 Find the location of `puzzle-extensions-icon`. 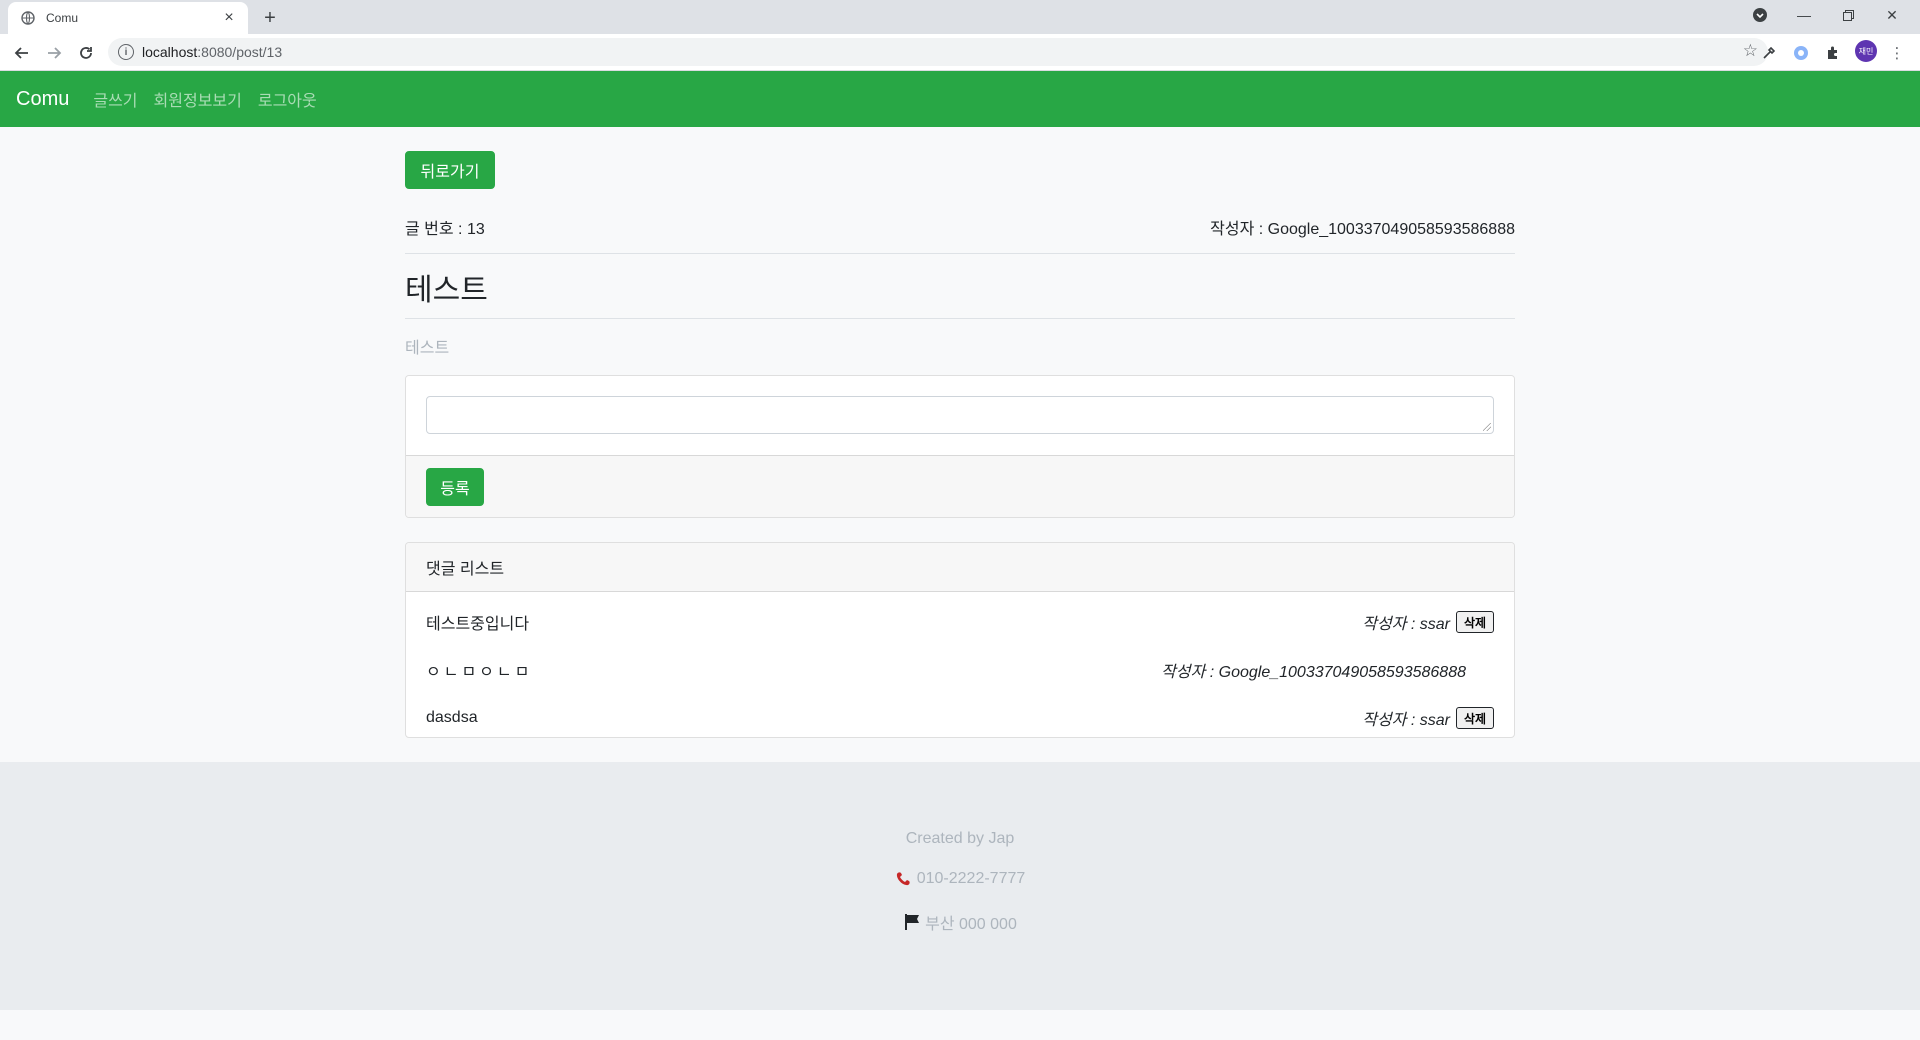

puzzle-extensions-icon is located at coordinates (1833, 53).